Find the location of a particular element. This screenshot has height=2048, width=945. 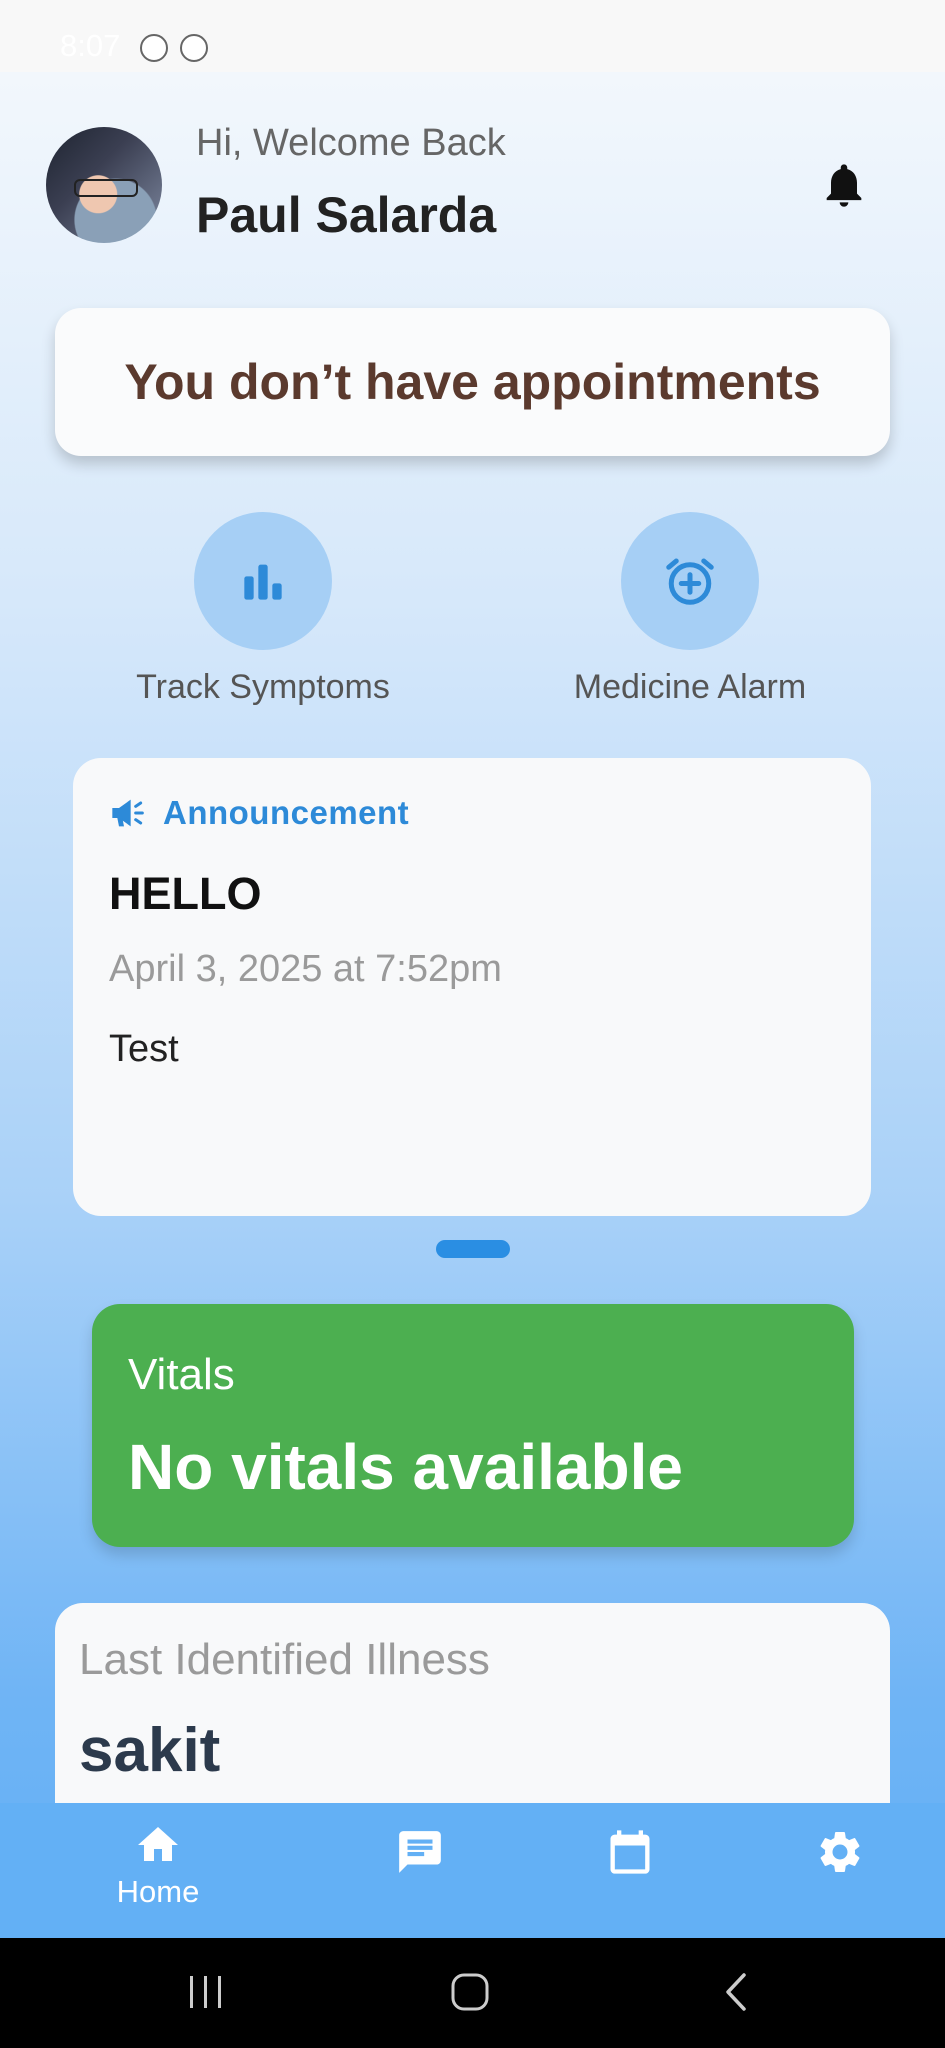

nav-chat is located at coordinates (420, 1851).